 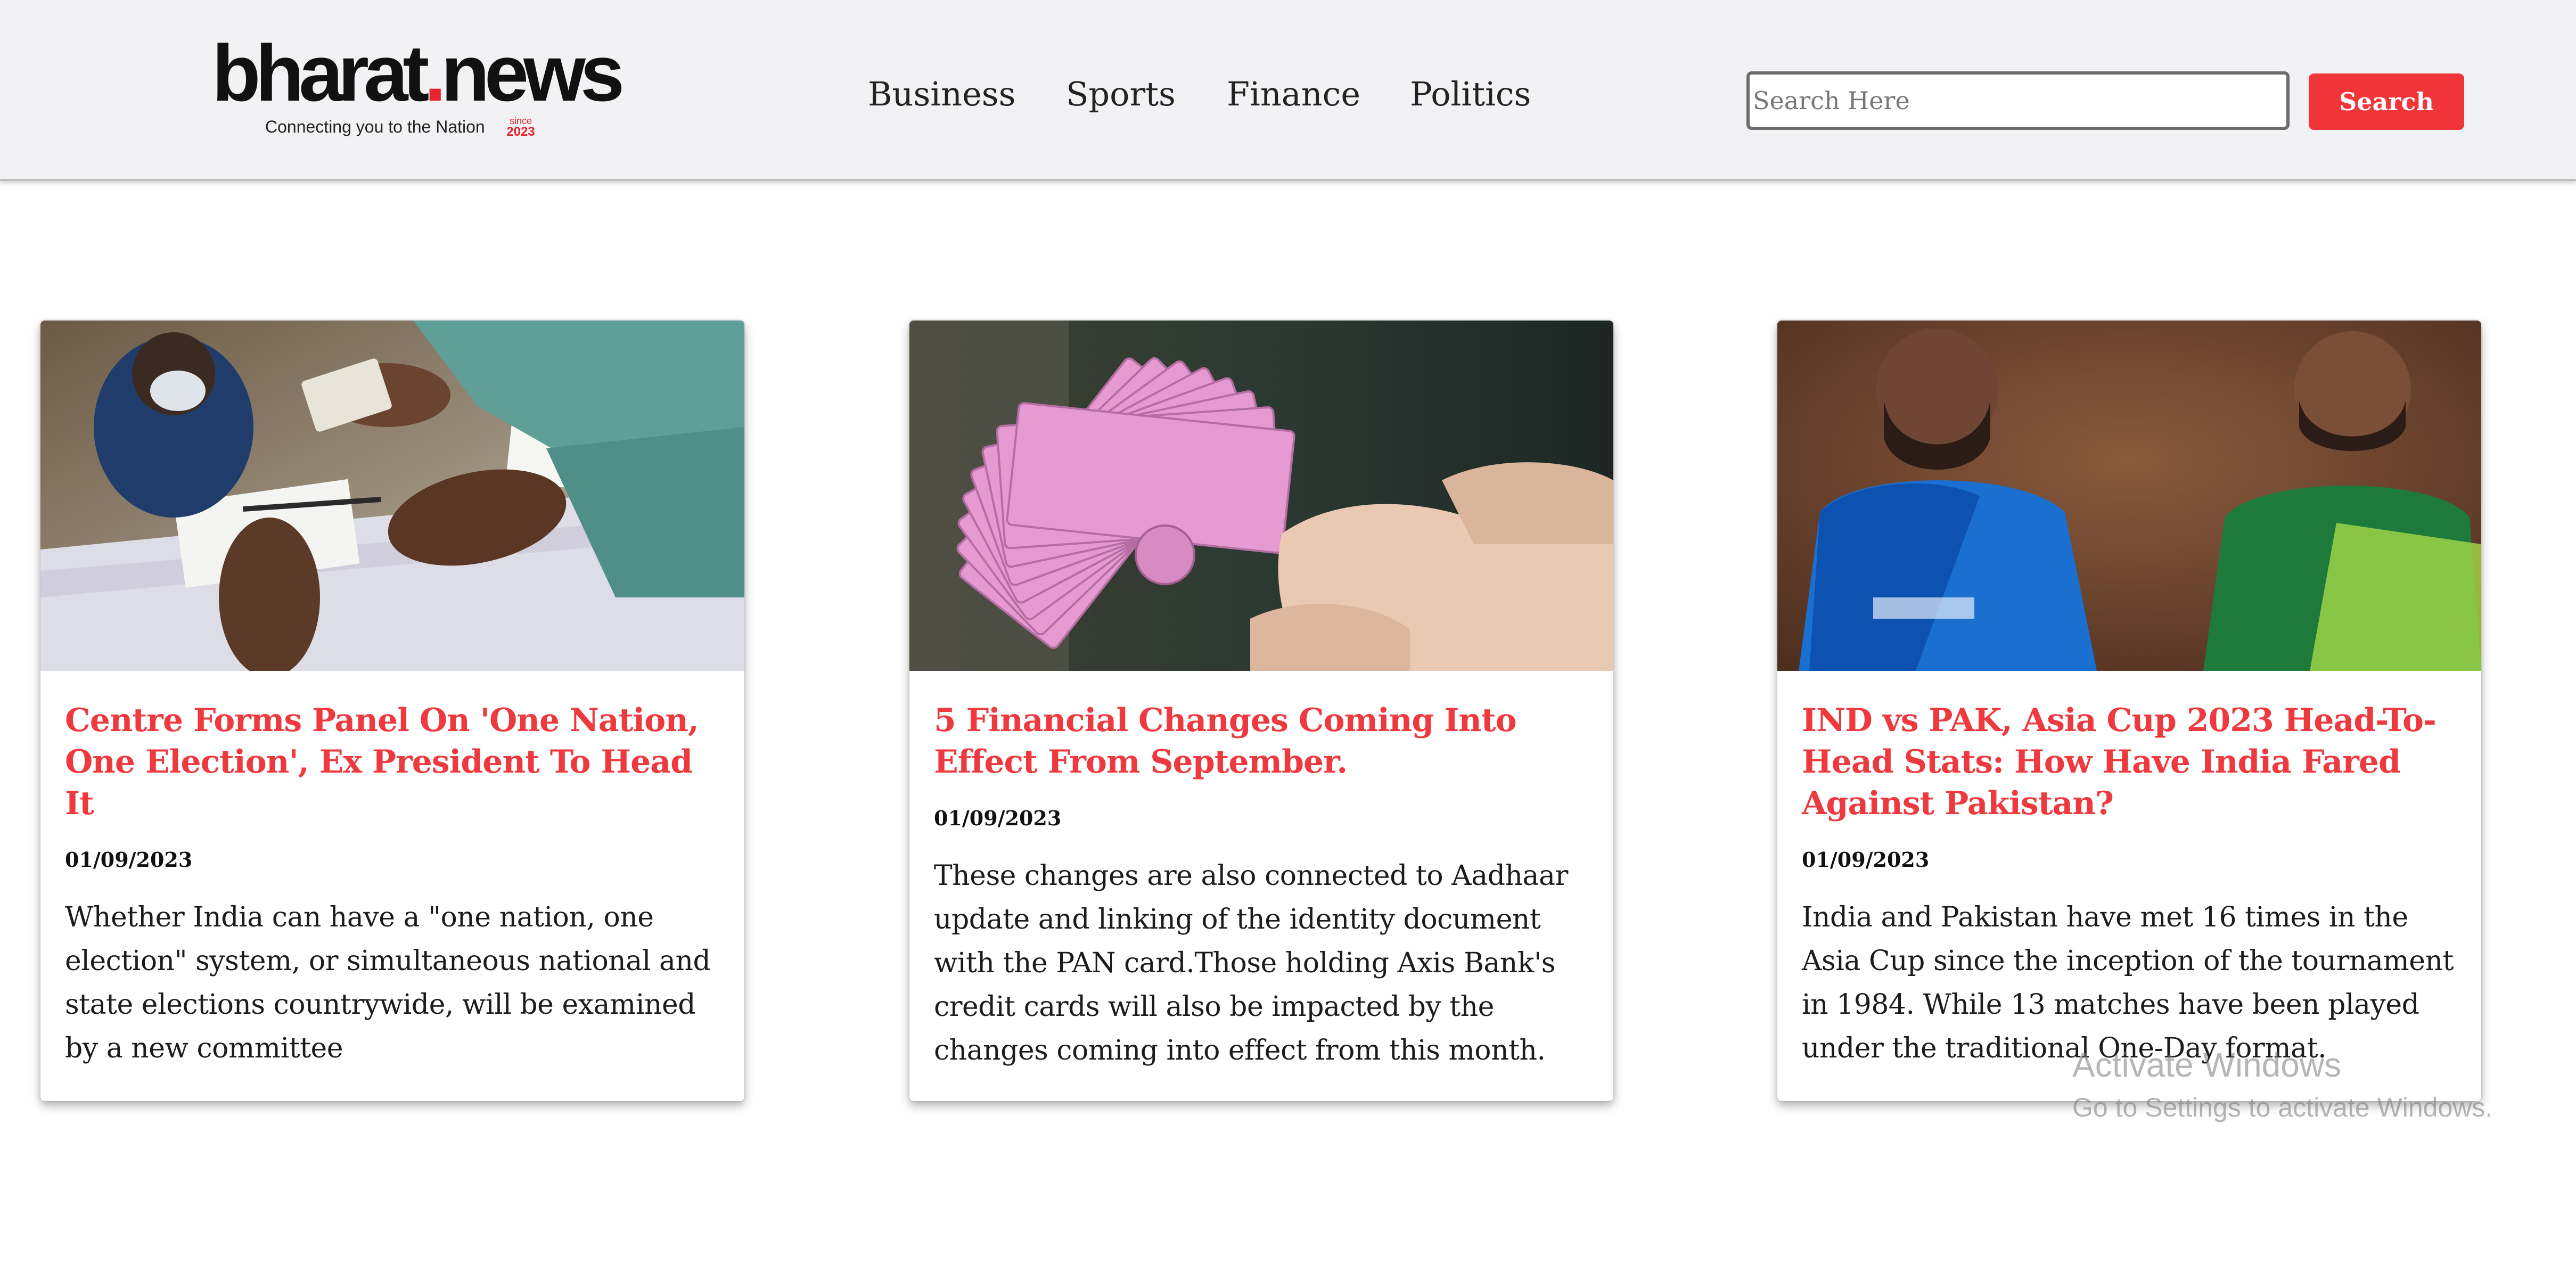 I want to click on search-input, so click(x=2018, y=100).